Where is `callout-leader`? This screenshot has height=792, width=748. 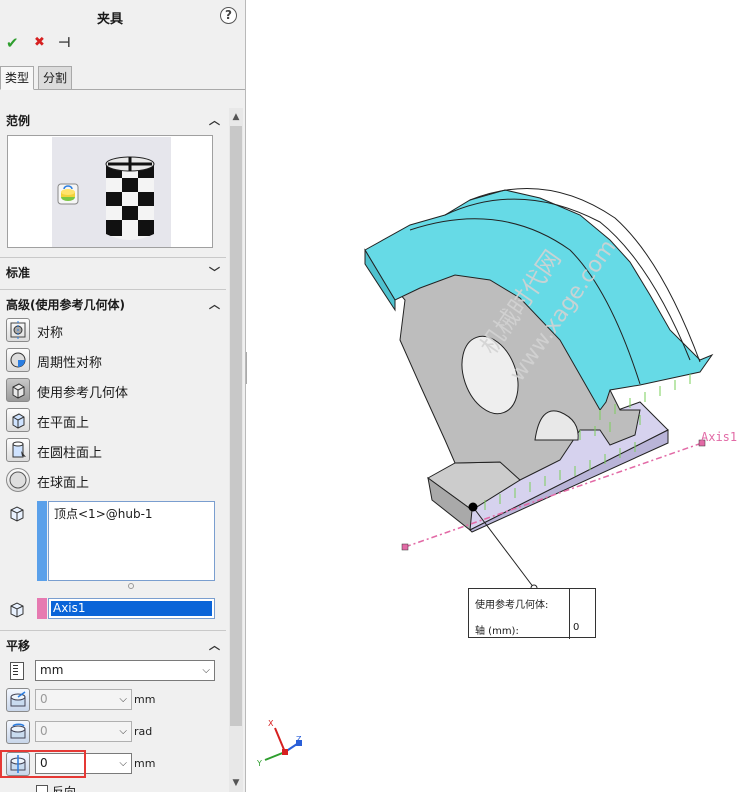 callout-leader is located at coordinates (503, 547).